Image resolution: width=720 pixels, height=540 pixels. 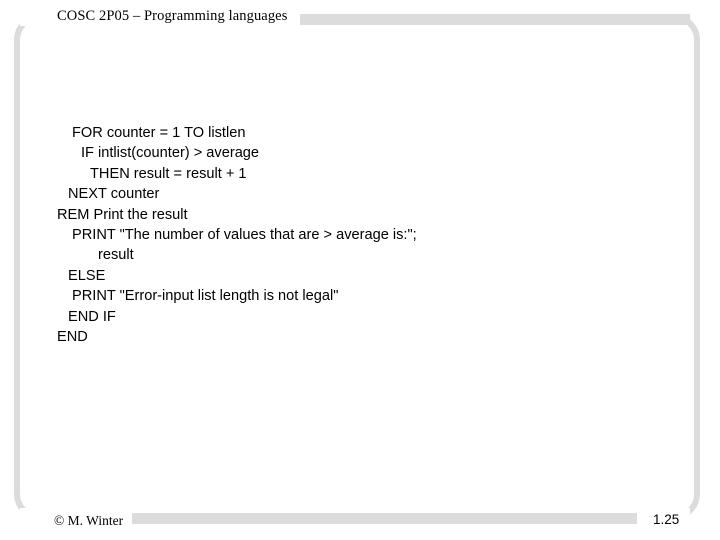 What do you see at coordinates (89, 520) in the screenshot?
I see `footer-copyright: © M. Winter` at bounding box center [89, 520].